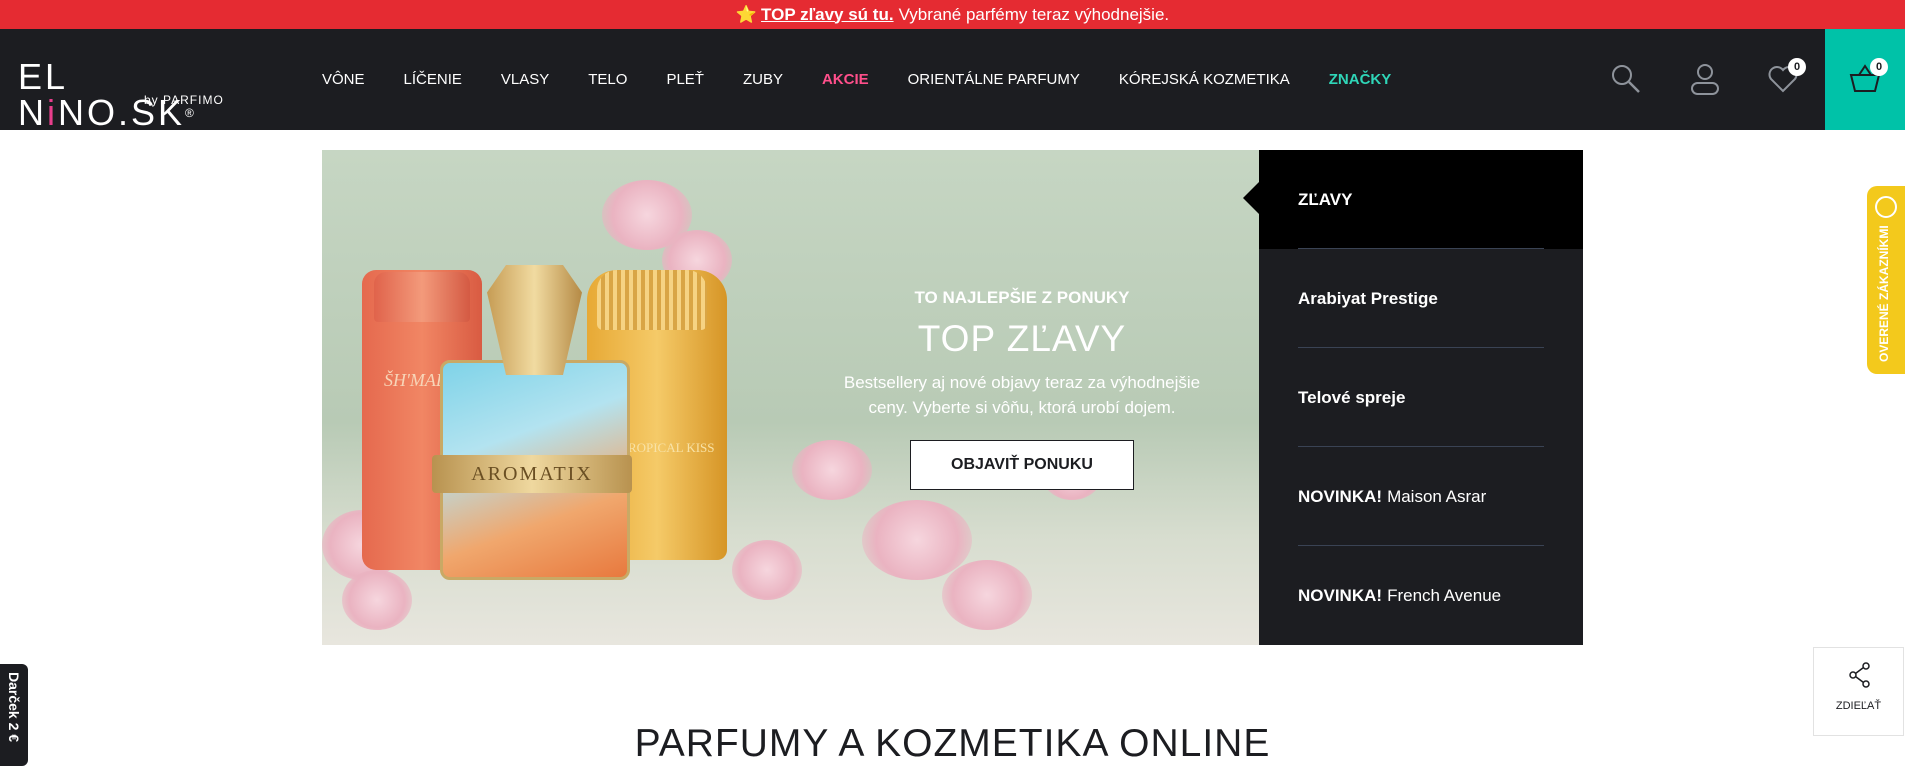 Image resolution: width=1905 pixels, height=784 pixels. Describe the element at coordinates (1859, 675) in the screenshot. I see `share-icon` at that location.